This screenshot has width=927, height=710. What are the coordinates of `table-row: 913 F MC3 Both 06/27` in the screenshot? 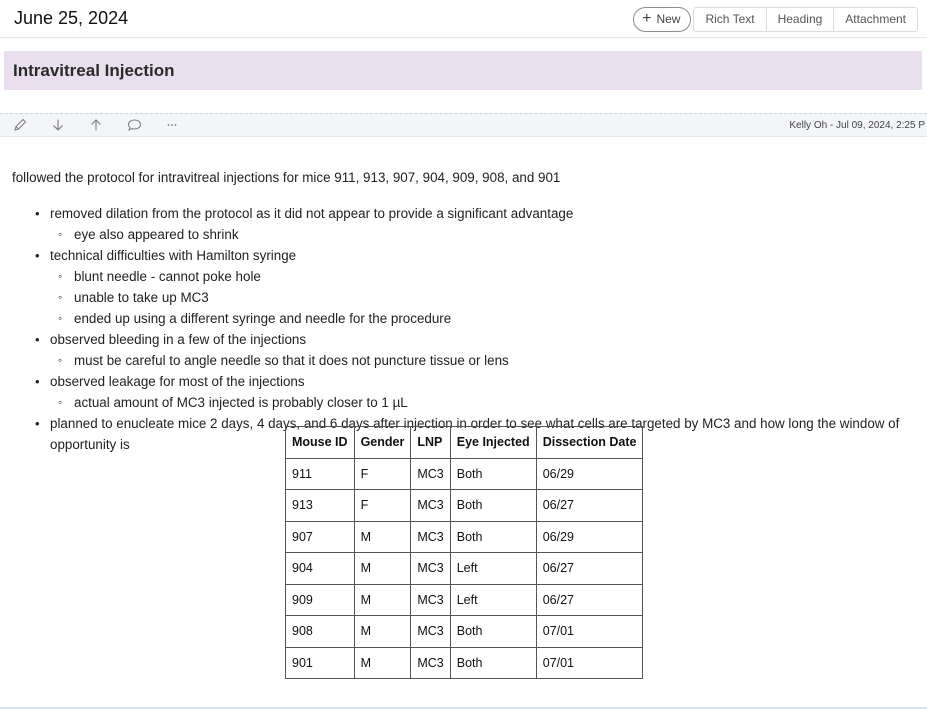 It's located at (464, 505).